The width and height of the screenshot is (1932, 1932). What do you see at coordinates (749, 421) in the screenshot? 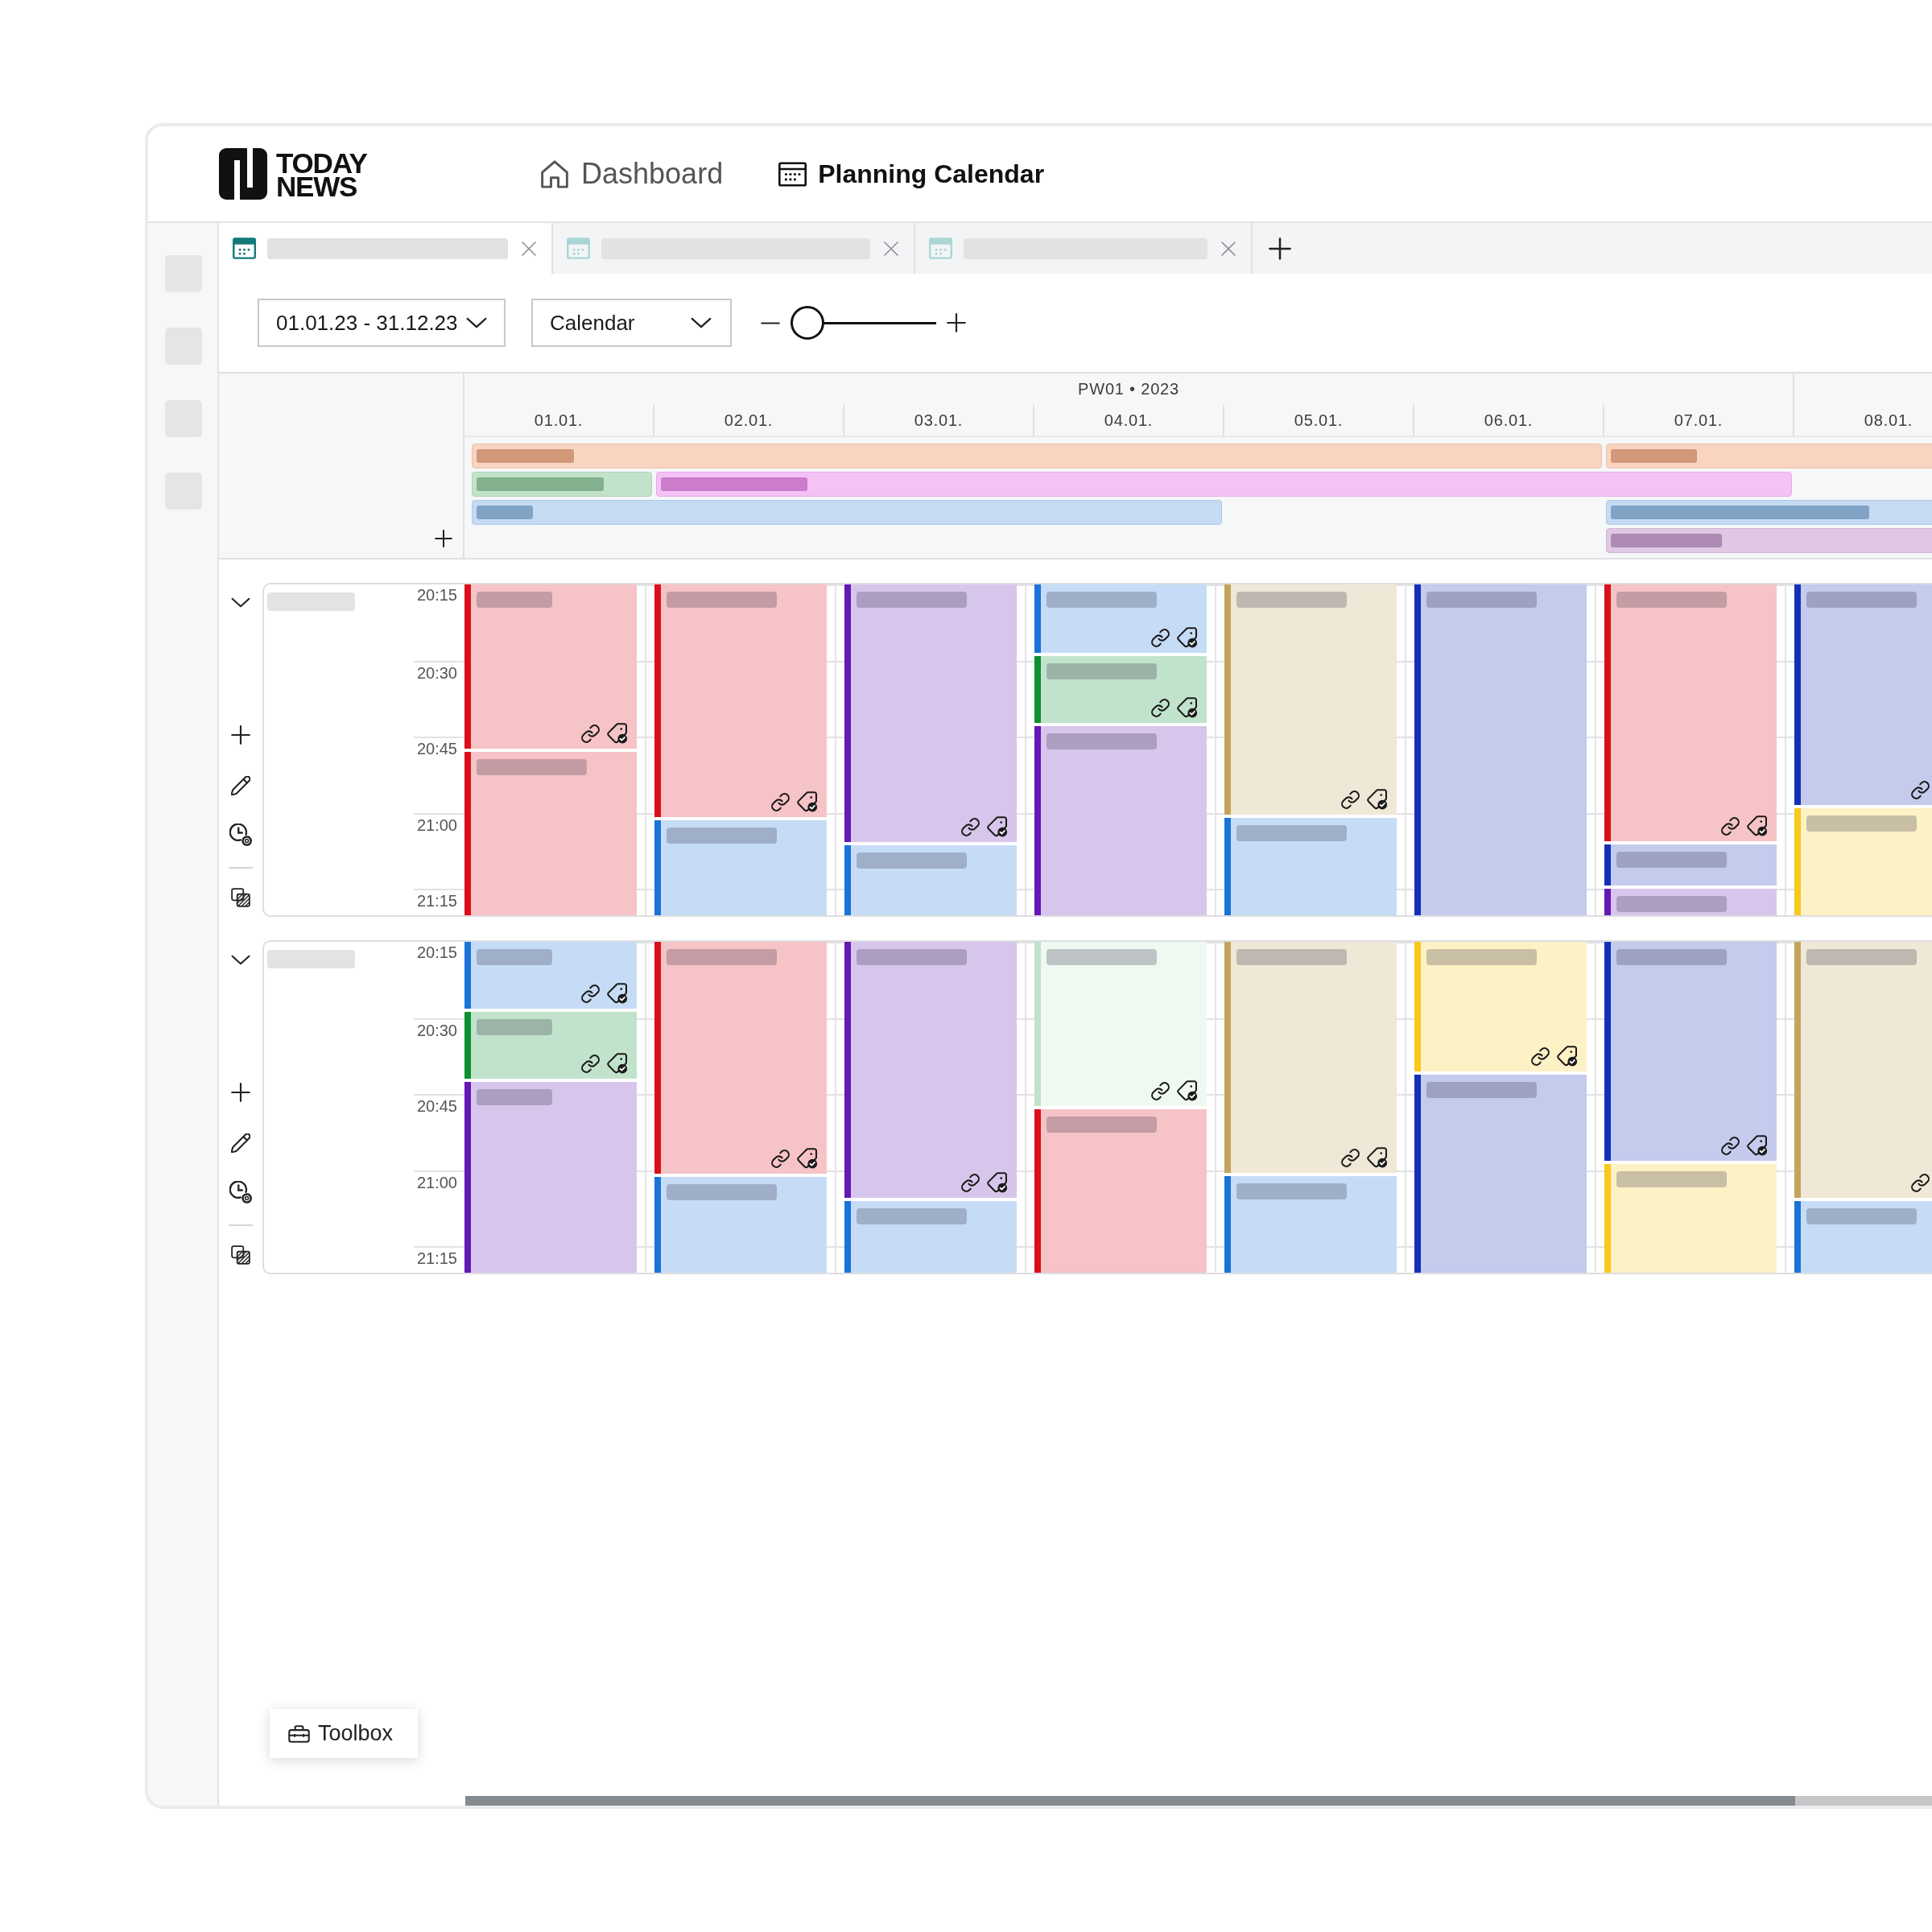
I see `day-label: 02.01.` at bounding box center [749, 421].